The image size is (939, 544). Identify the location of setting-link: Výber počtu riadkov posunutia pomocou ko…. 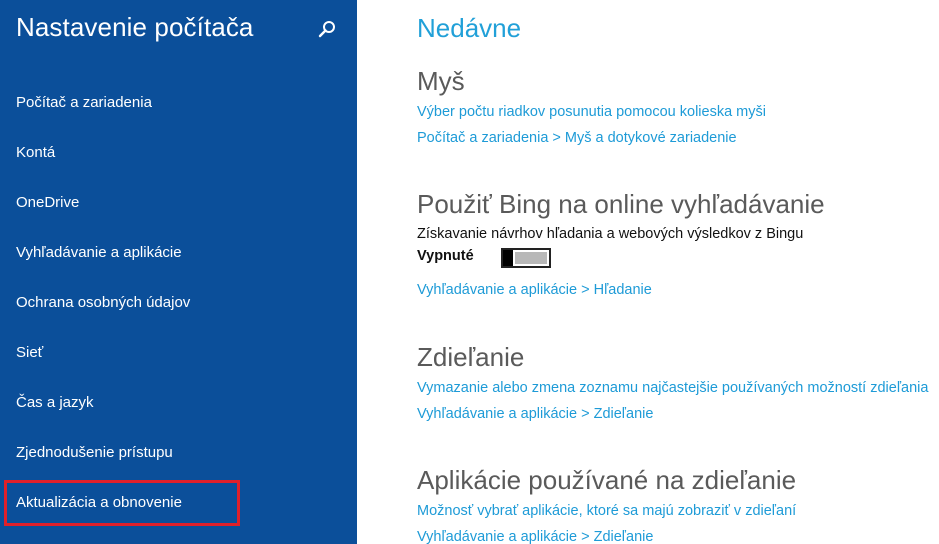
(678, 112).